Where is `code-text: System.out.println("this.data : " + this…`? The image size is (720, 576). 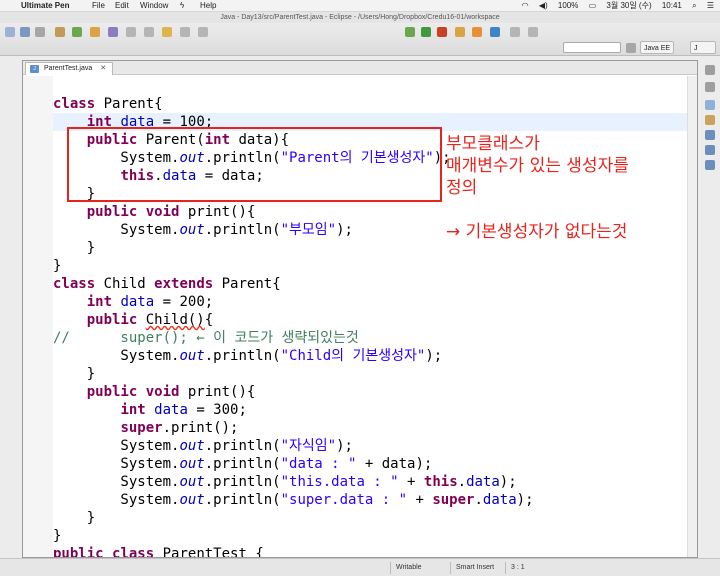
code-text: System.out.println("this.data : " + this… is located at coordinates (285, 482).